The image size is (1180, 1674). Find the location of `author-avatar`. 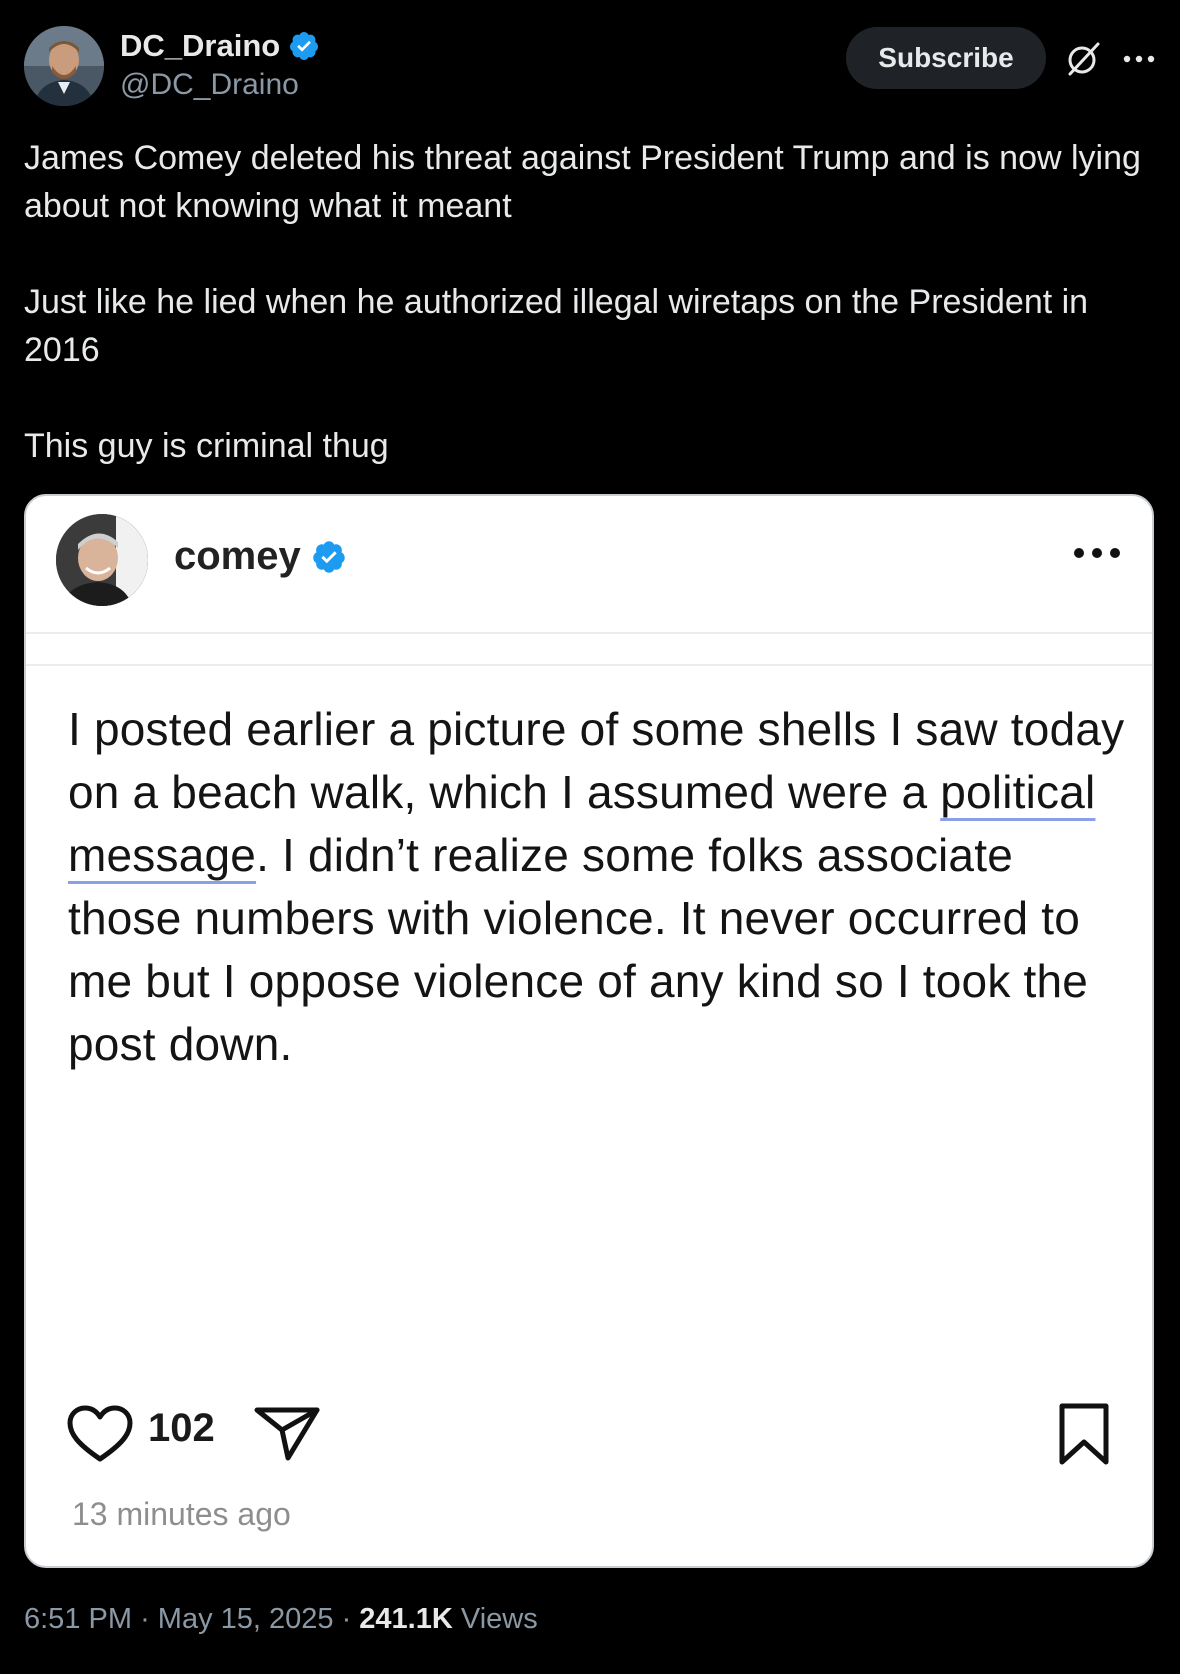

author-avatar is located at coordinates (64, 66).